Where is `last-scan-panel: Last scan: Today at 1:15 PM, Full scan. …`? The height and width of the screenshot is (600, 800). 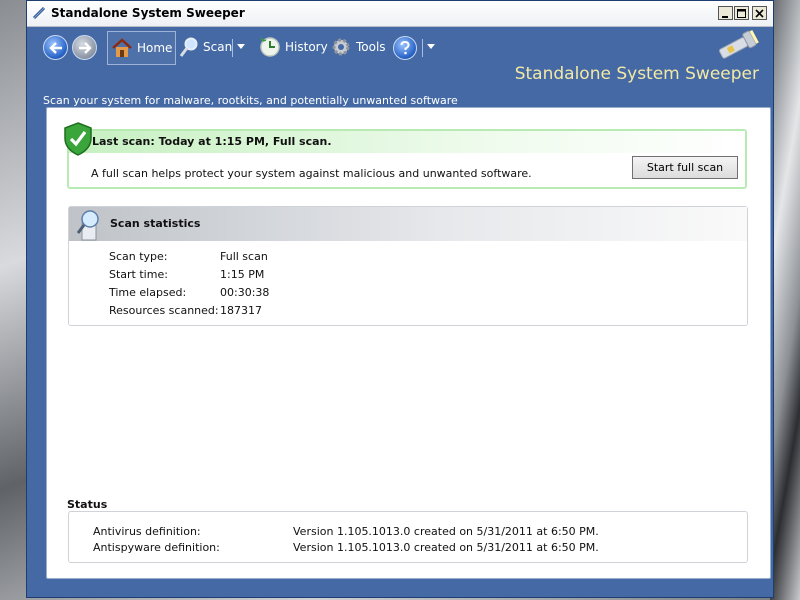
last-scan-panel: Last scan: Today at 1:15 PM, Full scan. … is located at coordinates (407, 159).